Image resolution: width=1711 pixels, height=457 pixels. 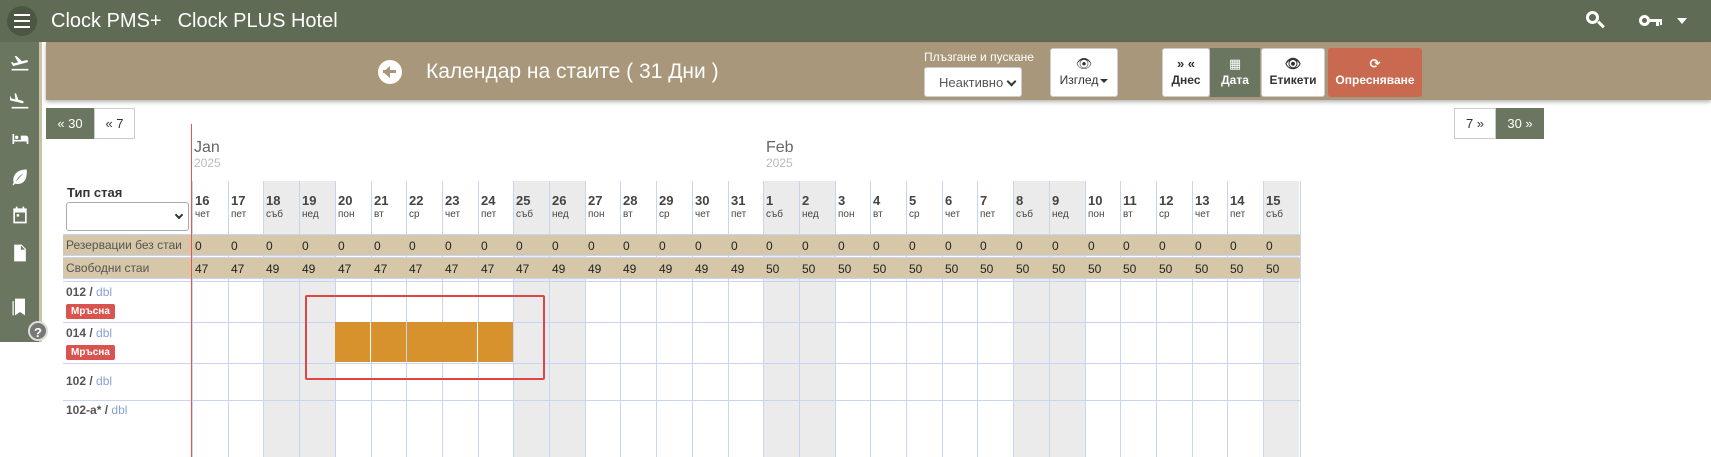 I want to click on day-number: 17, so click(x=238, y=200).